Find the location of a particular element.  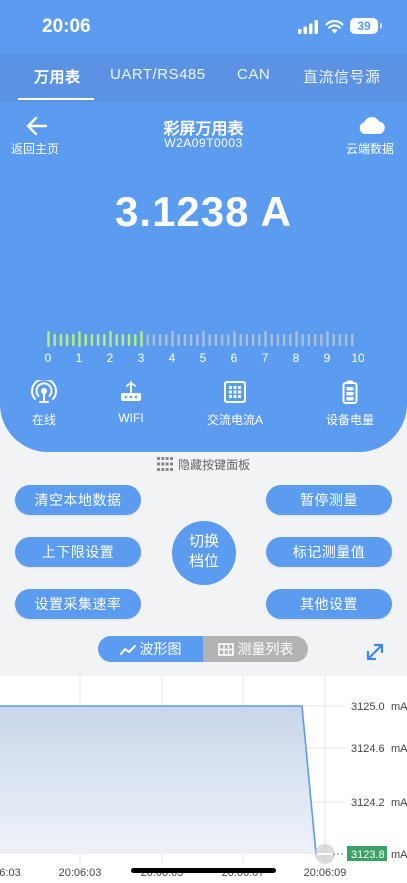

table-list-icon is located at coordinates (225, 649).